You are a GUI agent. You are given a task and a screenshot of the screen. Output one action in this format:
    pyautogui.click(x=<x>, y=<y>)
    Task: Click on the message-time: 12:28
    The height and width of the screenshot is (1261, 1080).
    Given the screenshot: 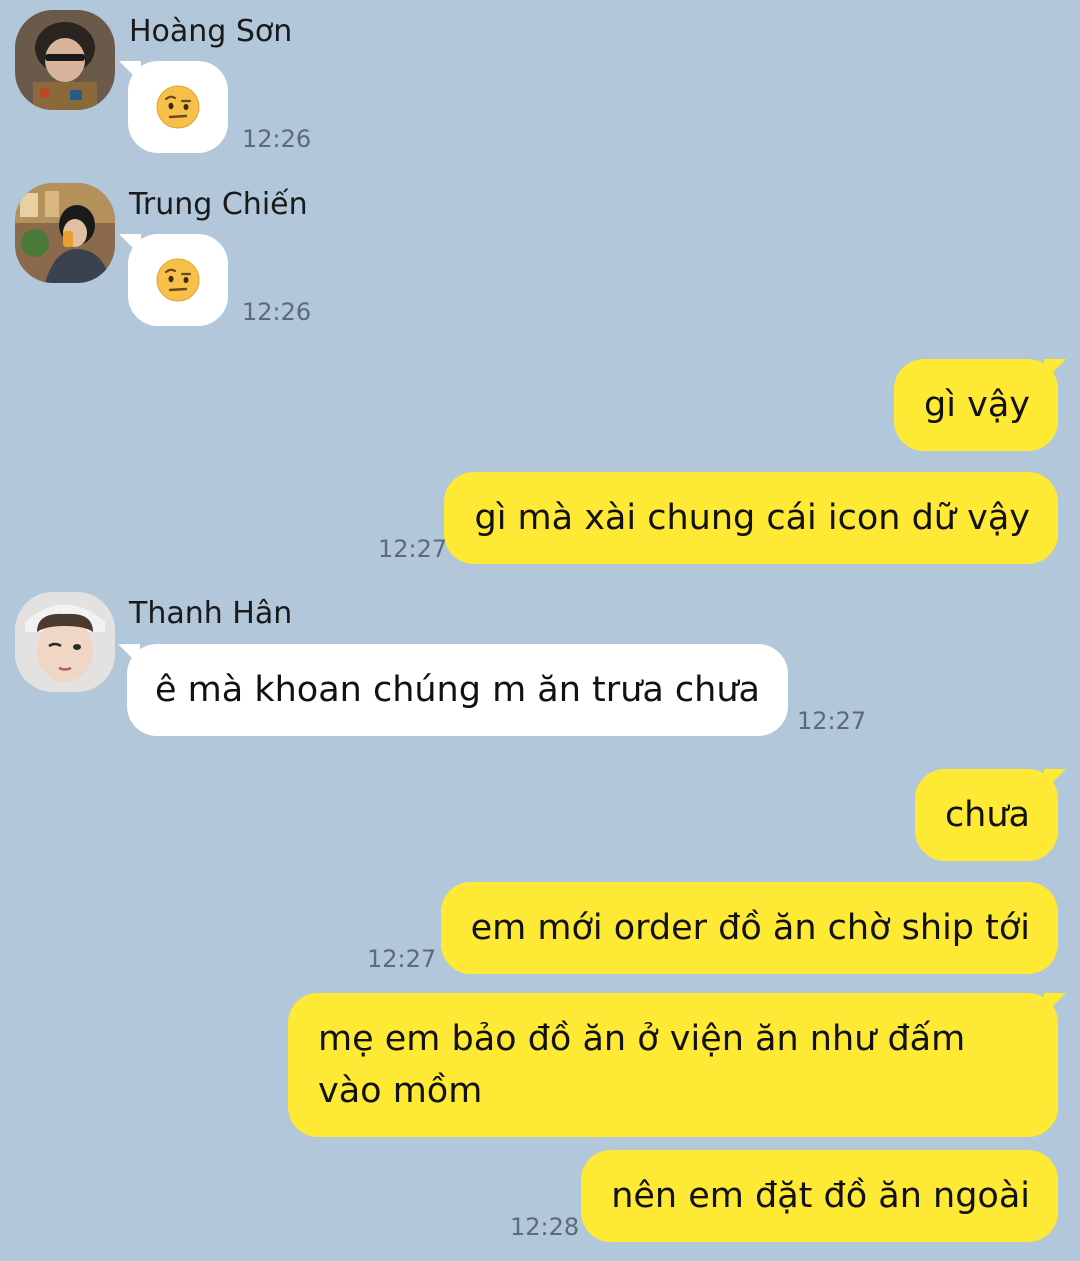 What is the action you would take?
    pyautogui.click(x=545, y=1227)
    